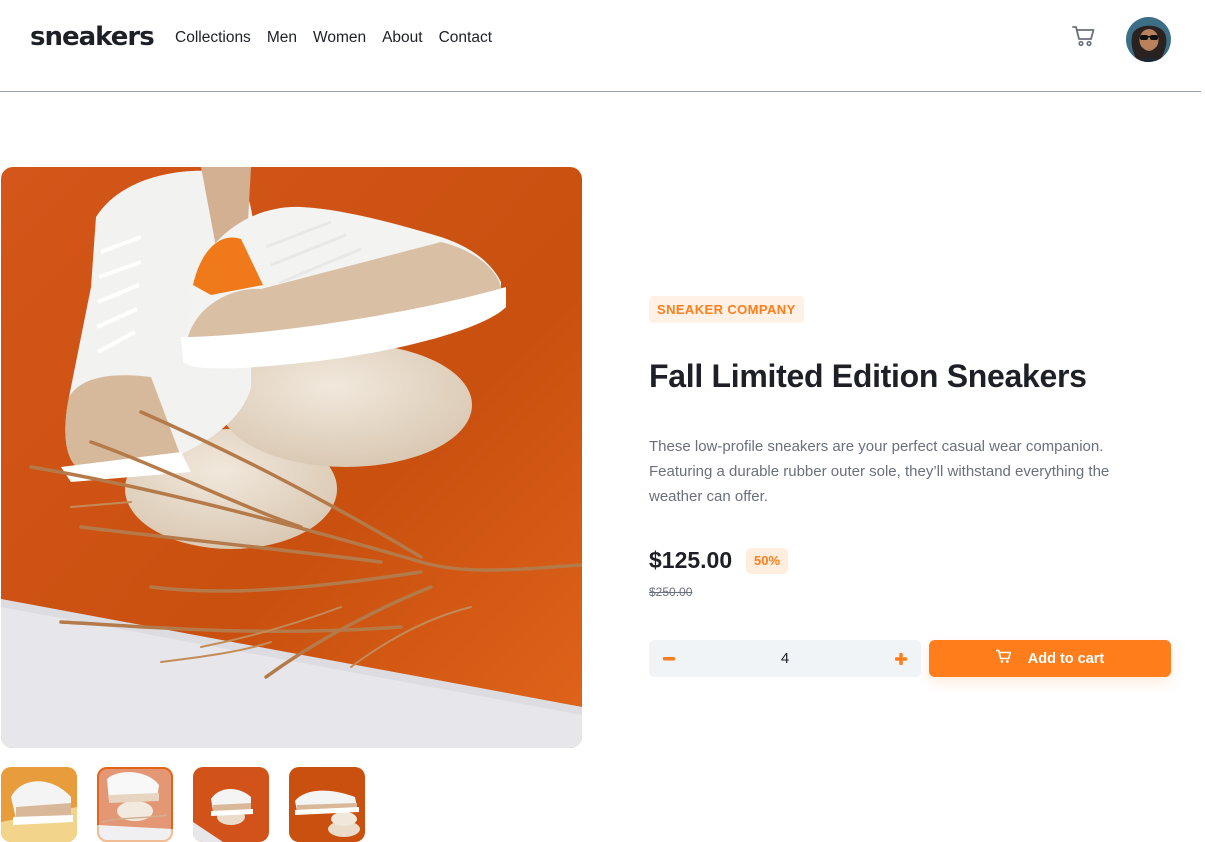 The height and width of the screenshot is (842, 1205). What do you see at coordinates (339, 38) in the screenshot?
I see `nav-link-women: Women` at bounding box center [339, 38].